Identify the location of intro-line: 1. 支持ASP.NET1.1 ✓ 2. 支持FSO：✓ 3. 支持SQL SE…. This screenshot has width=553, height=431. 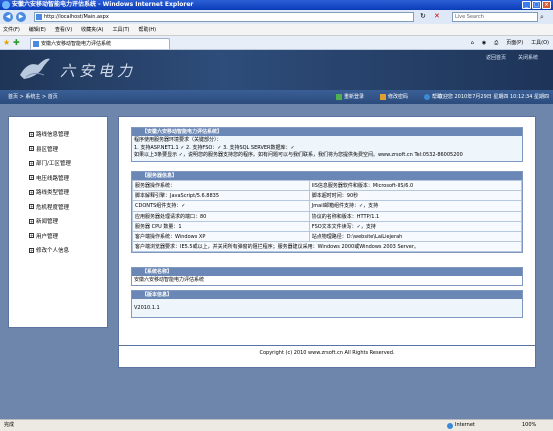
(214, 147).